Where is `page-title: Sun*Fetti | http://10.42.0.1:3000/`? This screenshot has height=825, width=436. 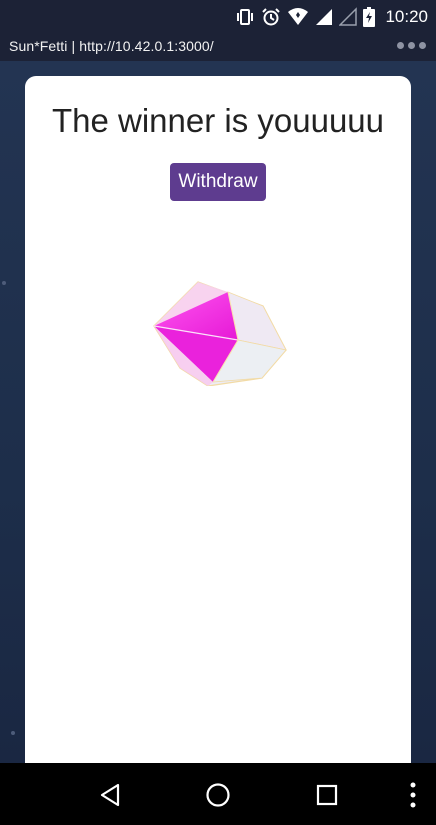 page-title: Sun*Fetti | http://10.42.0.1:3000/ is located at coordinates (111, 46).